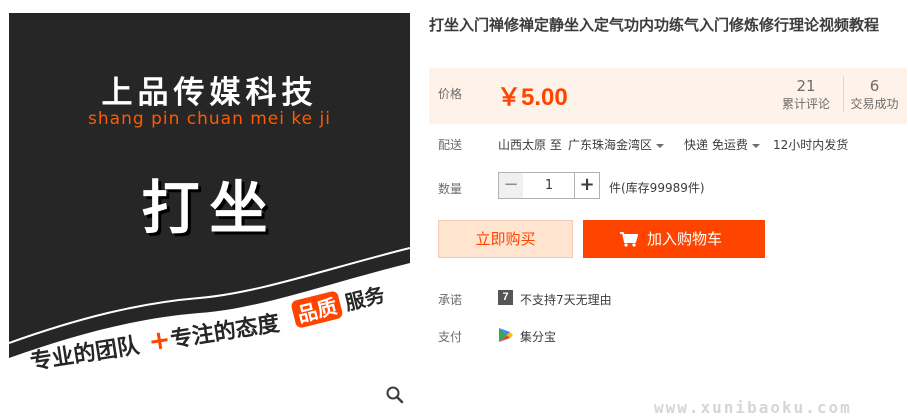  I want to click on add-to-cart-label: 加入购物车, so click(685, 239).